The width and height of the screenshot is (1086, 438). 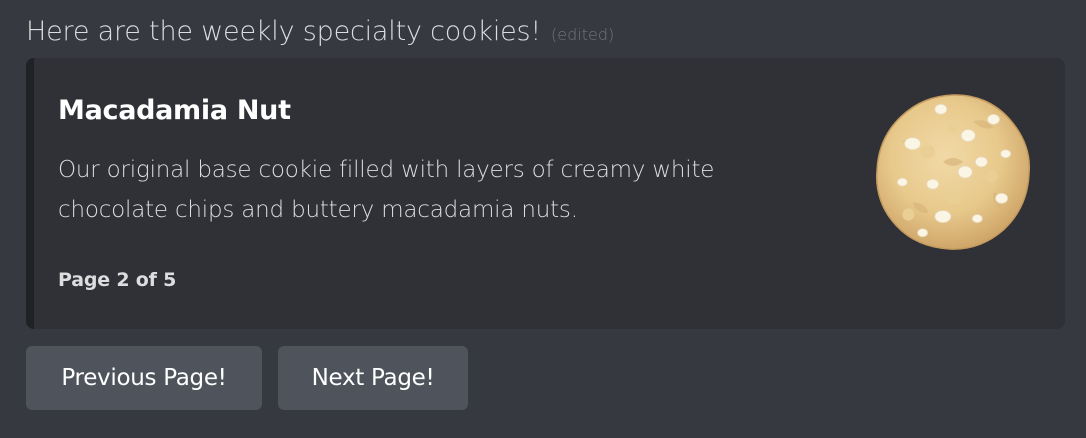 I want to click on previous-page-button: Previous Page!, so click(x=144, y=378).